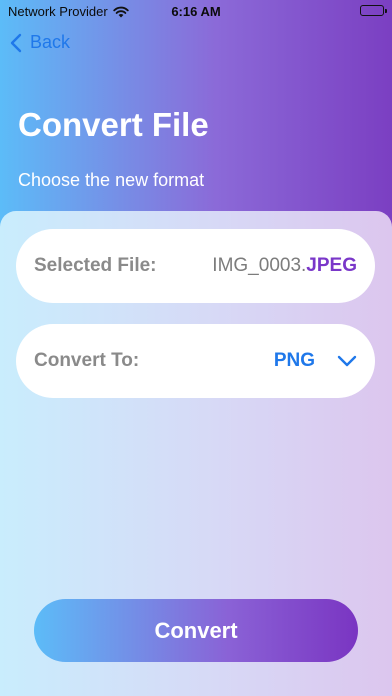 The image size is (392, 696). I want to click on page-subtitle: Choose the new format, so click(111, 180).